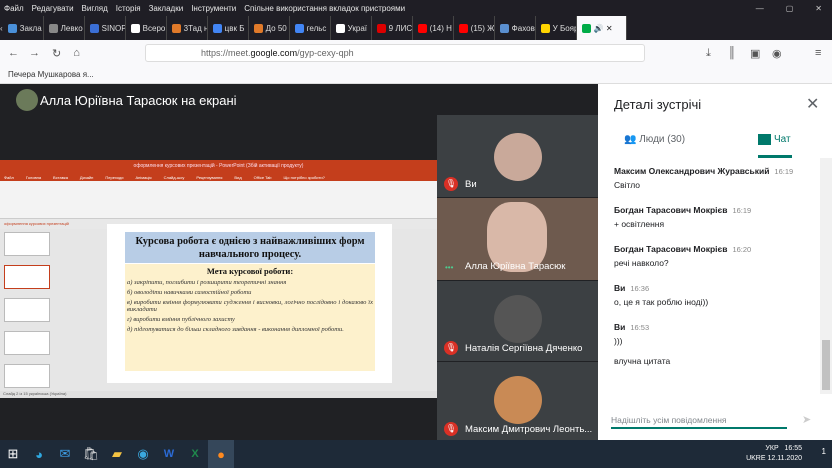 The image size is (832, 468). What do you see at coordinates (56, 53) in the screenshot?
I see `reload-icon: ↻` at bounding box center [56, 53].